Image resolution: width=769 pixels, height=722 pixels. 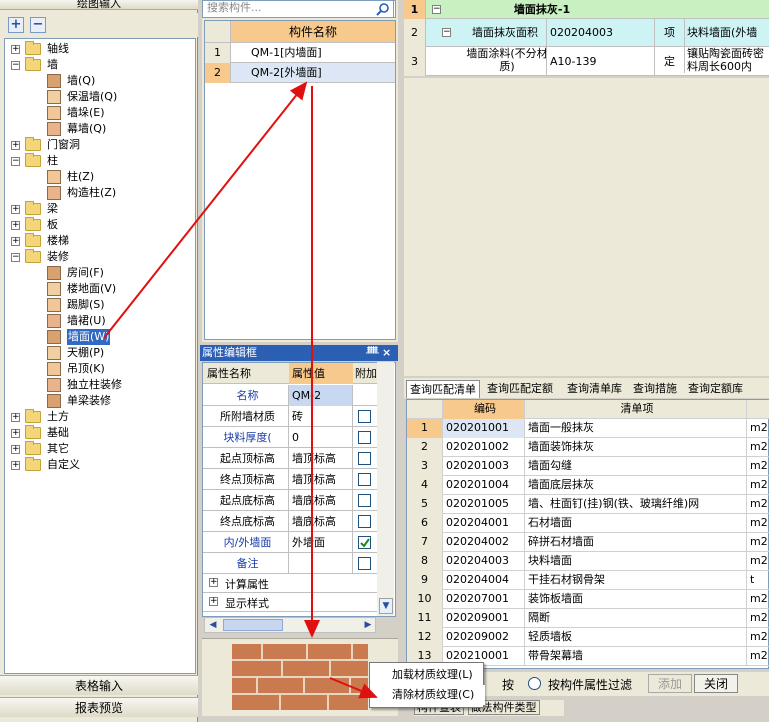 What do you see at coordinates (291, 437) in the screenshot?
I see `property-row: 块料厚度(0` at bounding box center [291, 437].